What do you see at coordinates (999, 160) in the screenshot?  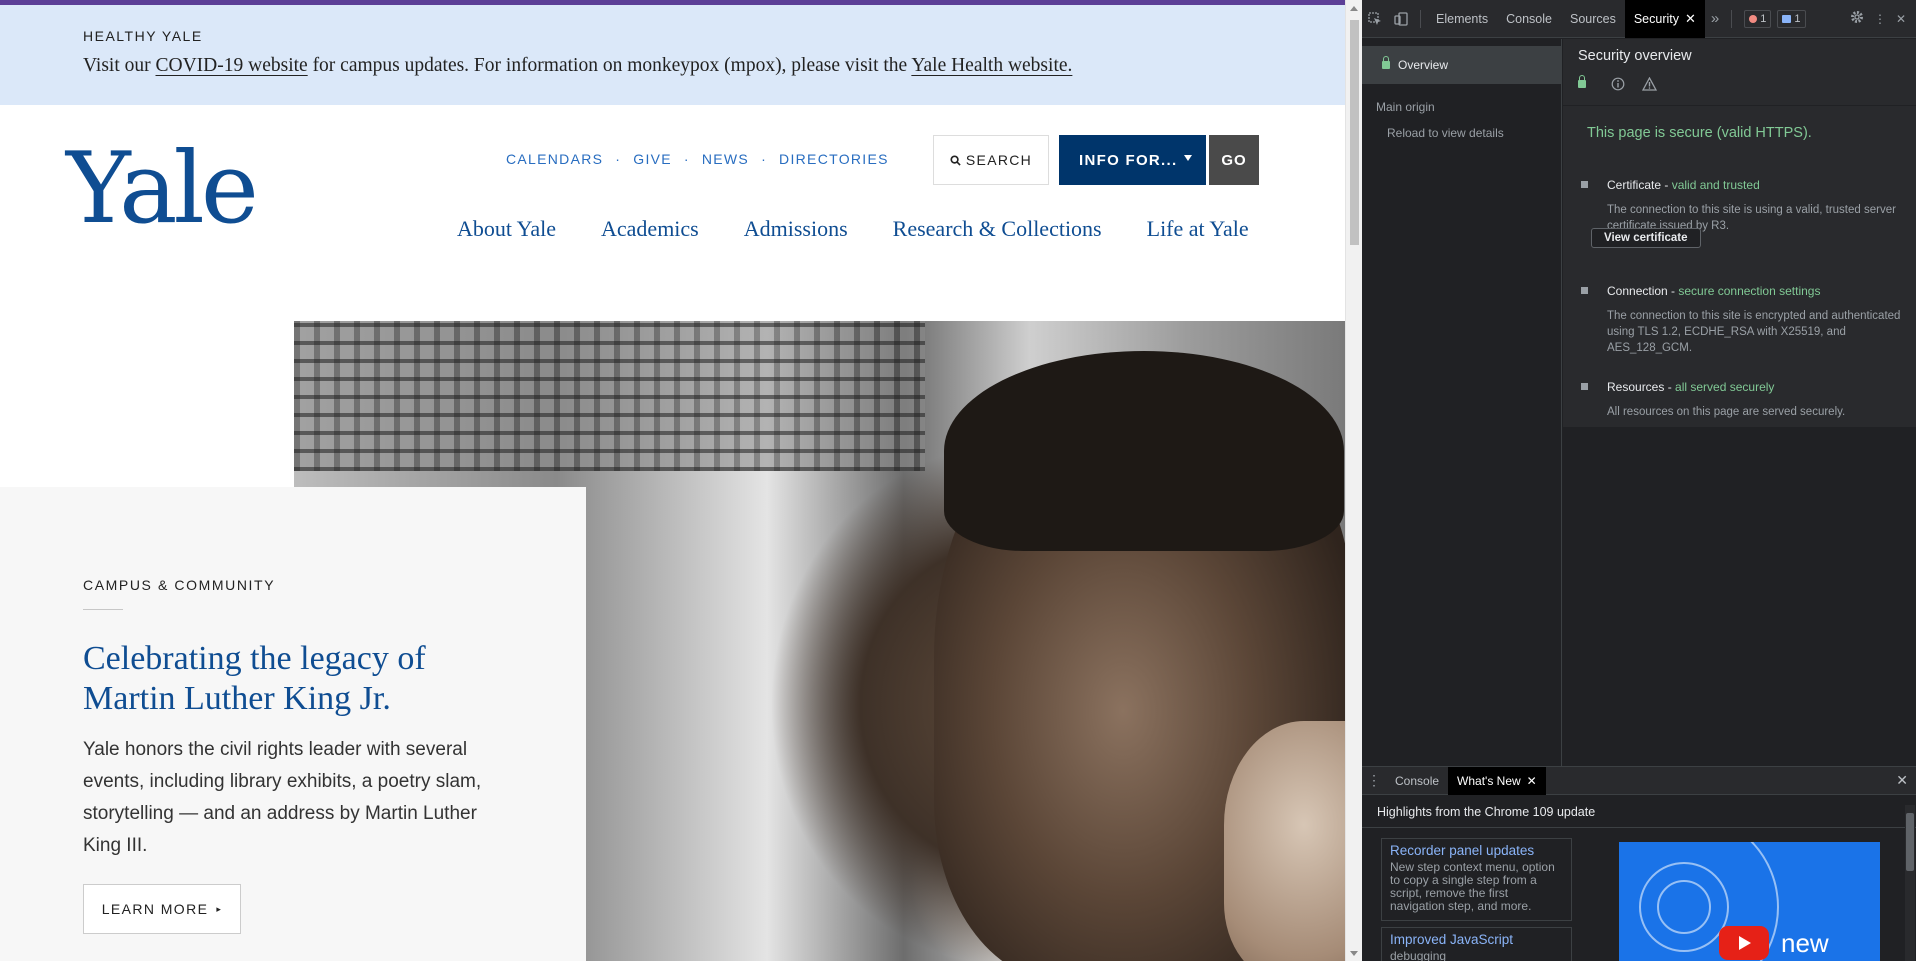 I see `search-button-label: SEARCH` at bounding box center [999, 160].